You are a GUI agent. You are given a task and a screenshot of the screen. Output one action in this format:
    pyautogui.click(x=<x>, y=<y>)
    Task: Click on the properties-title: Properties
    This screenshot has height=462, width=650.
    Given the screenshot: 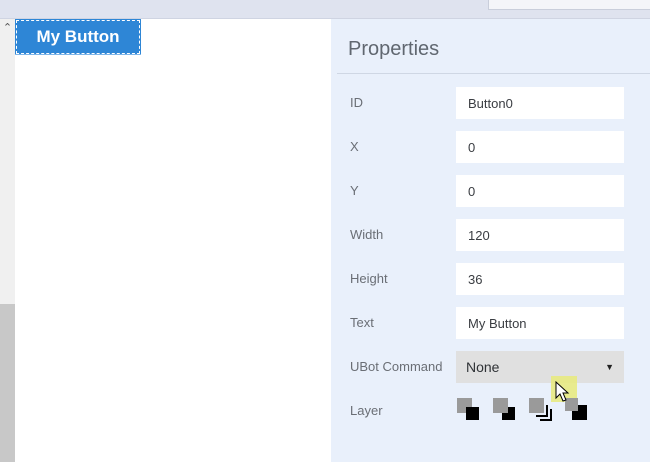 What is the action you would take?
    pyautogui.click(x=394, y=49)
    